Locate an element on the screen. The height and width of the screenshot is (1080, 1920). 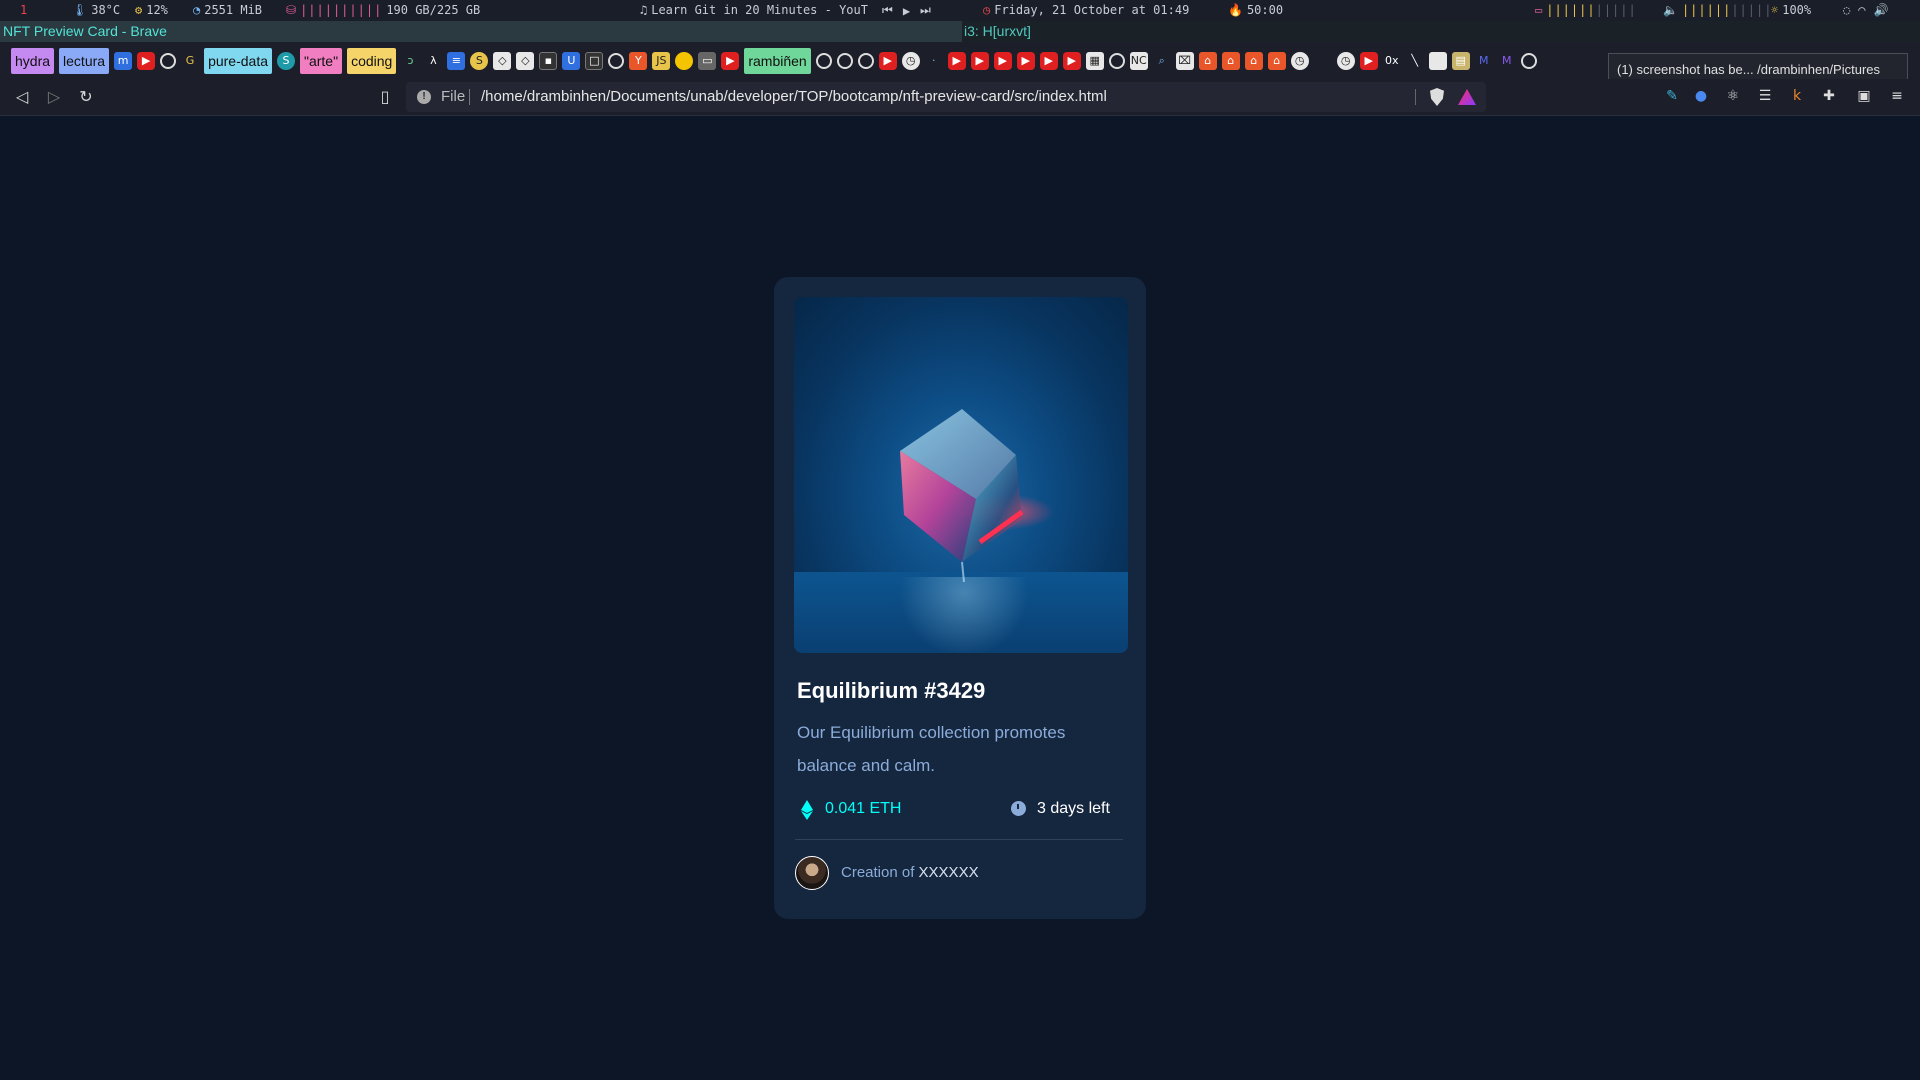
extensions-puzzle-icon: ✚ is located at coordinates (1829, 96).